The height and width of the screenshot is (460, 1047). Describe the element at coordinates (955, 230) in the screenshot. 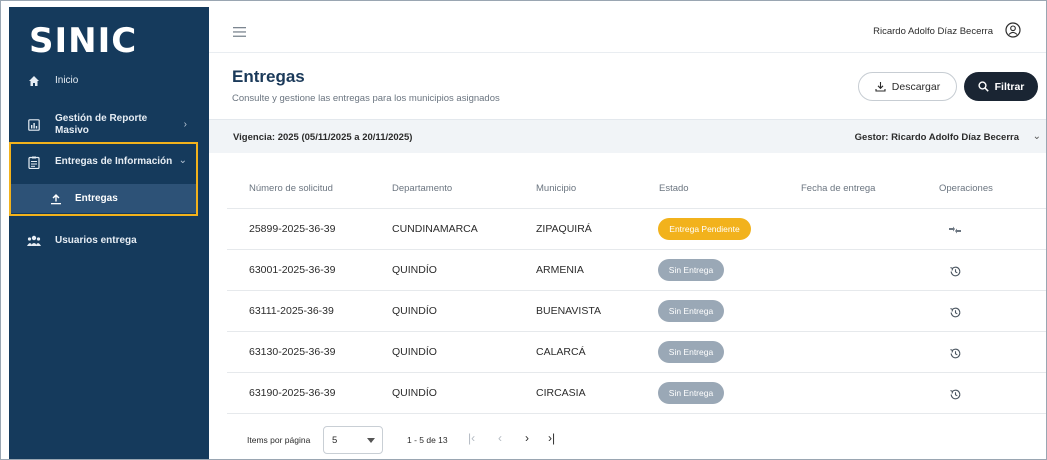

I see `delivery-icon` at that location.